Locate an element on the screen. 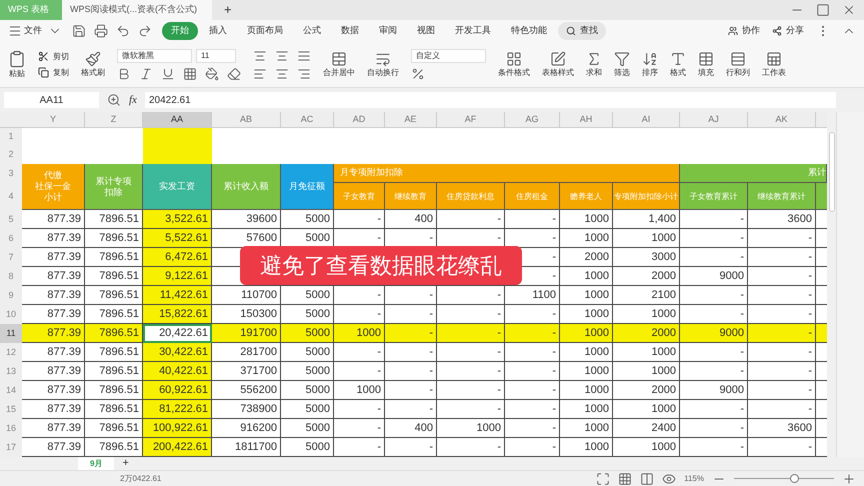 The width and height of the screenshot is (864, 486). menu-tab: 特色功能 is located at coordinates (529, 31).